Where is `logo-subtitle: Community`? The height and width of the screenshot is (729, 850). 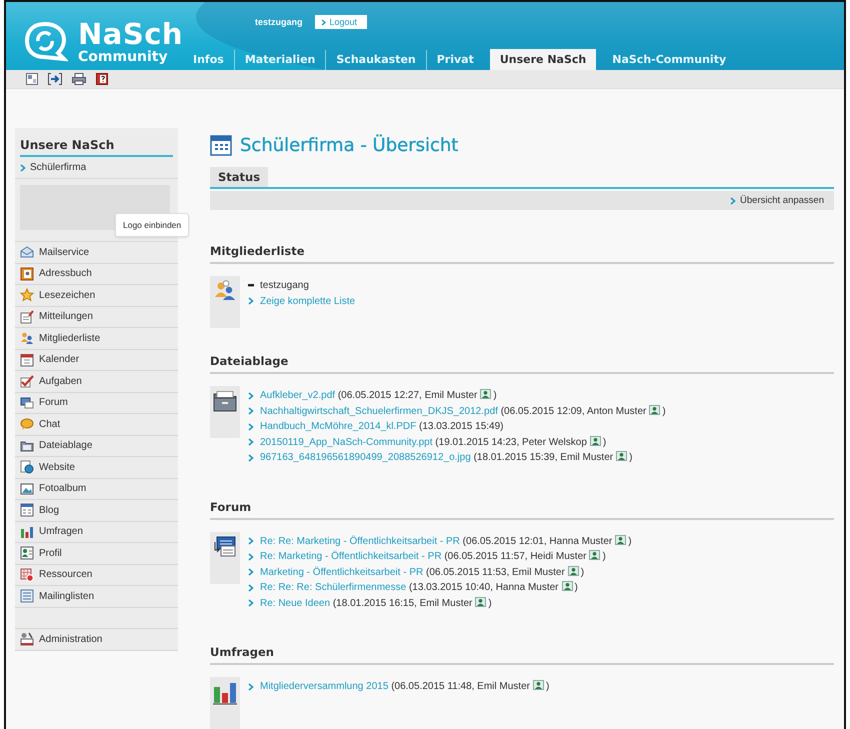
logo-subtitle: Community is located at coordinates (123, 57).